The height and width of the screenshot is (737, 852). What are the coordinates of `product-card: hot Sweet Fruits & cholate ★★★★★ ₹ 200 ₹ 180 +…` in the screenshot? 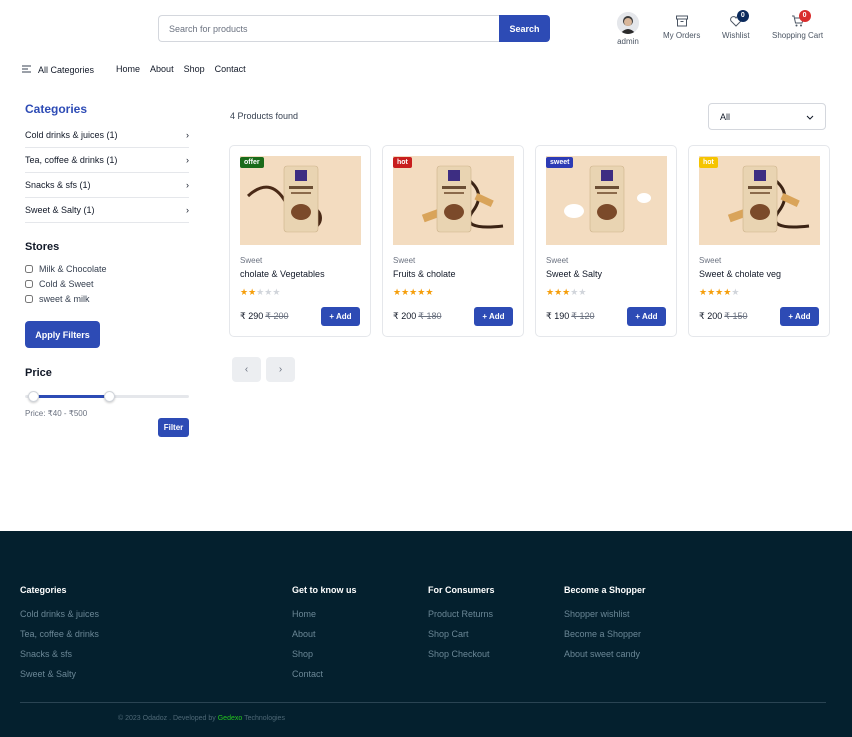 It's located at (453, 241).